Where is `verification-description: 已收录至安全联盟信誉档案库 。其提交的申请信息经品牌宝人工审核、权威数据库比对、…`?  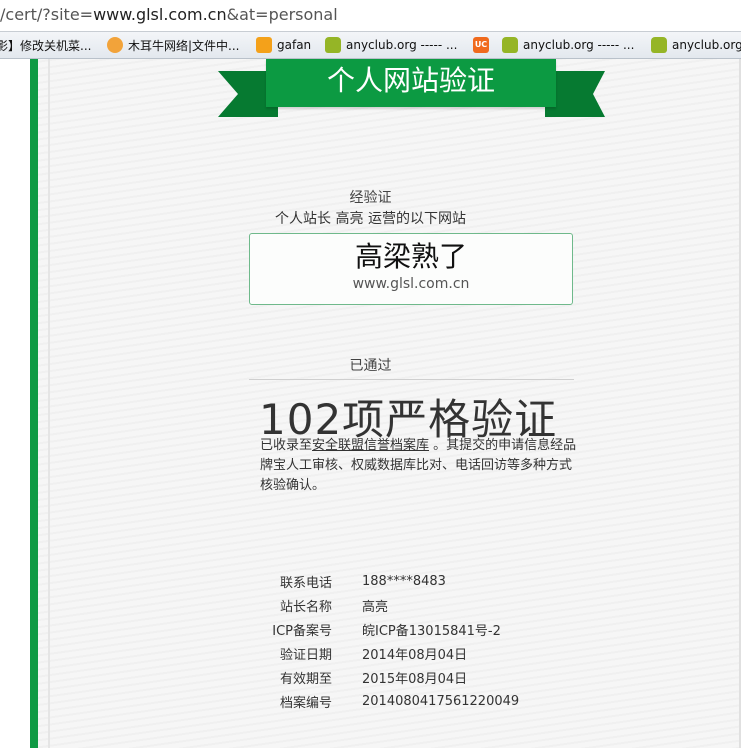
verification-description: 已收录至安全联盟信誉档案库 。其提交的申请信息经品牌宝人工审核、权威数据库比对、… is located at coordinates (420, 466).